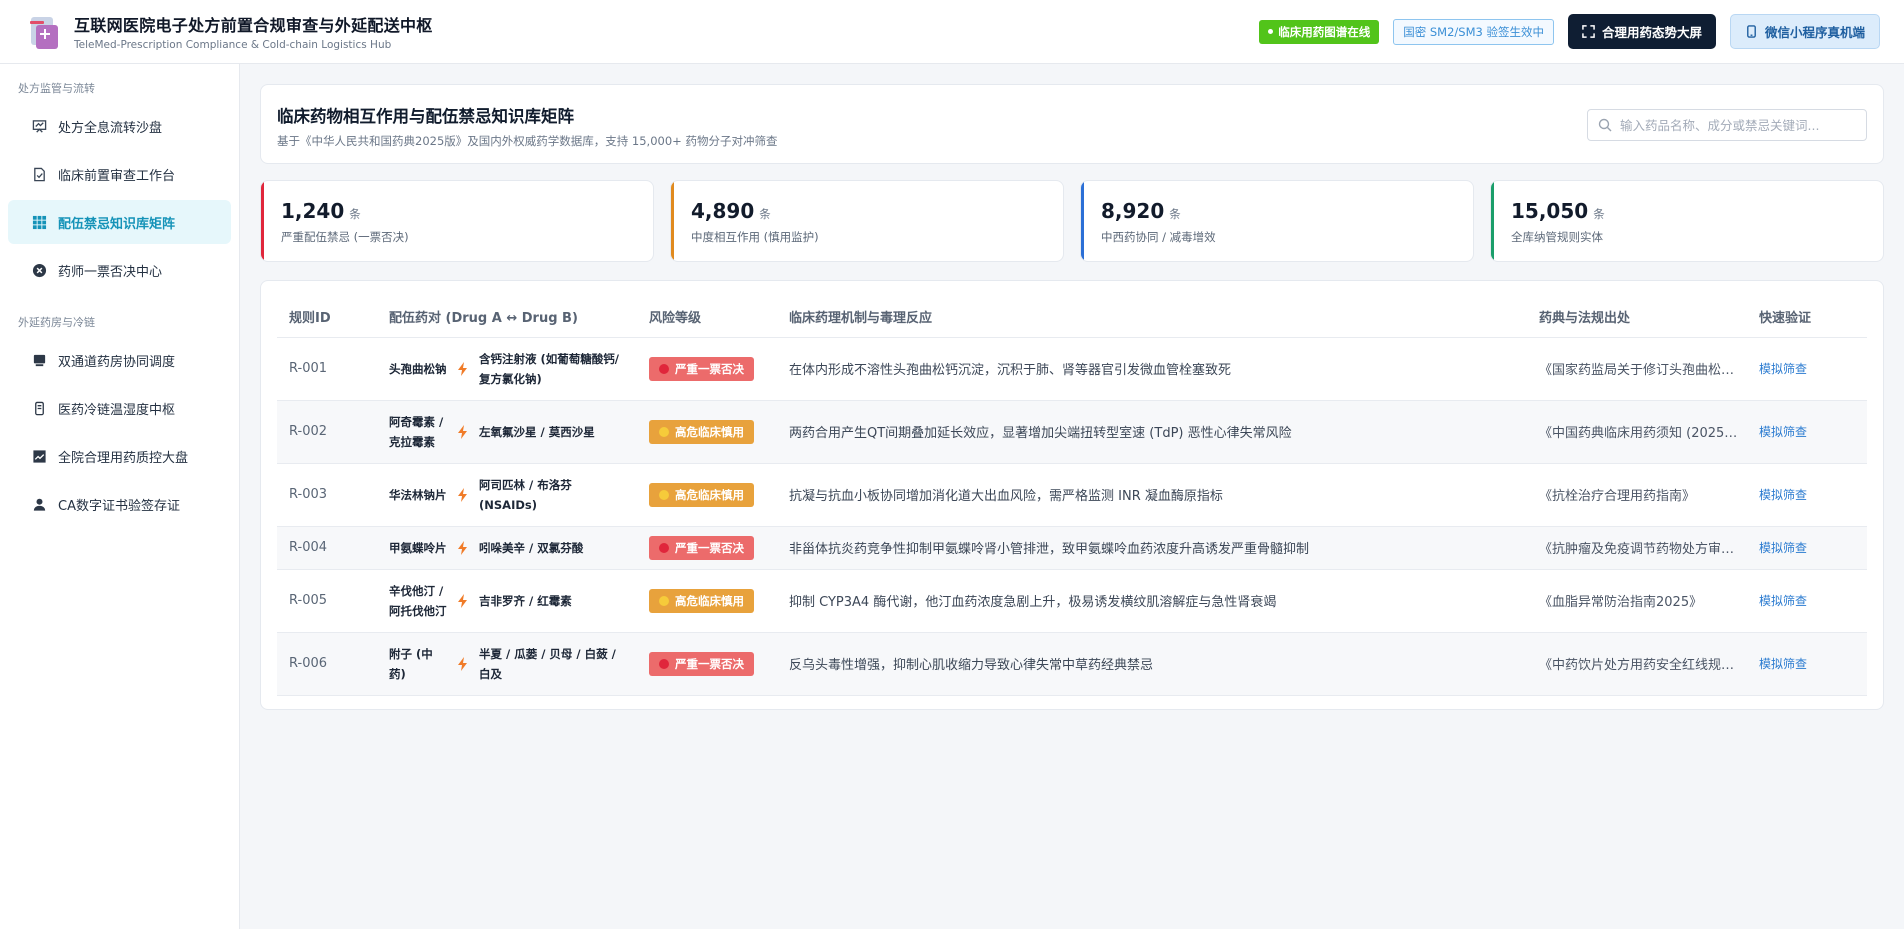 The width and height of the screenshot is (1904, 929). Describe the element at coordinates (117, 176) in the screenshot. I see `sidebar-item-label: 临床前置审查工作台` at that location.